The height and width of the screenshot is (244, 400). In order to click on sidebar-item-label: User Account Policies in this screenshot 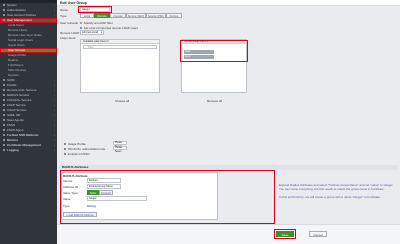, I will do `click(22, 15)`.